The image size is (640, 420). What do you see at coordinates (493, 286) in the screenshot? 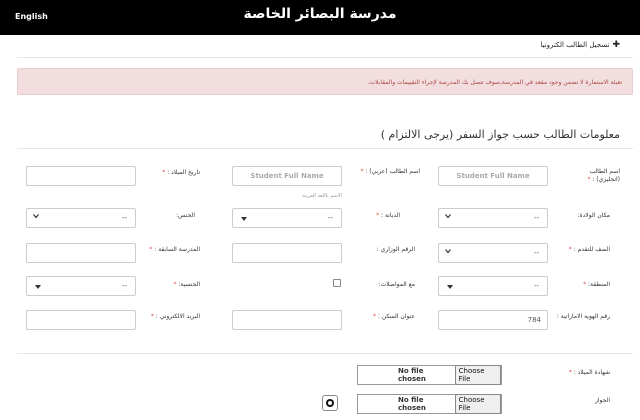
I see `area-select: --` at bounding box center [493, 286].